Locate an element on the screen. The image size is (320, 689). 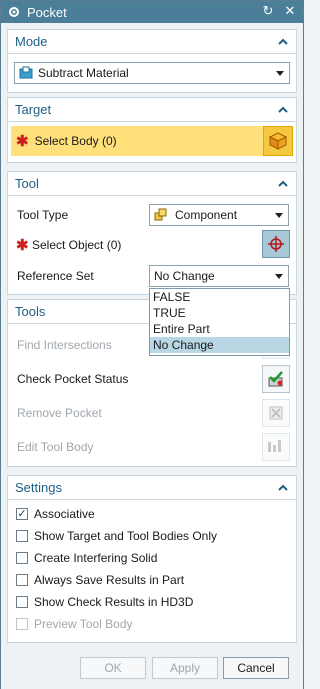
show-target-tool-checkbox: Show Target and Tool Bodies Only is located at coordinates (116, 536).